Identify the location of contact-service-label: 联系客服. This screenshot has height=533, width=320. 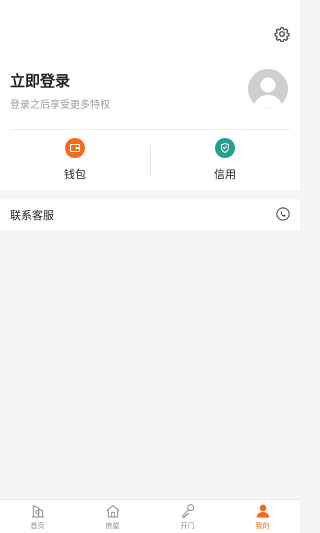
(32, 215).